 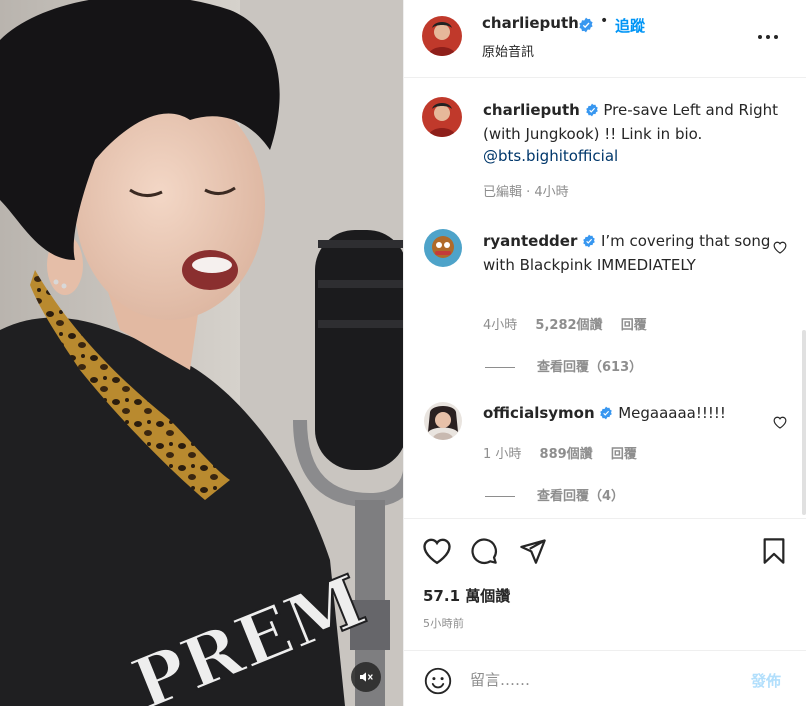 What do you see at coordinates (500, 325) in the screenshot?
I see `comment-time: 4小時` at bounding box center [500, 325].